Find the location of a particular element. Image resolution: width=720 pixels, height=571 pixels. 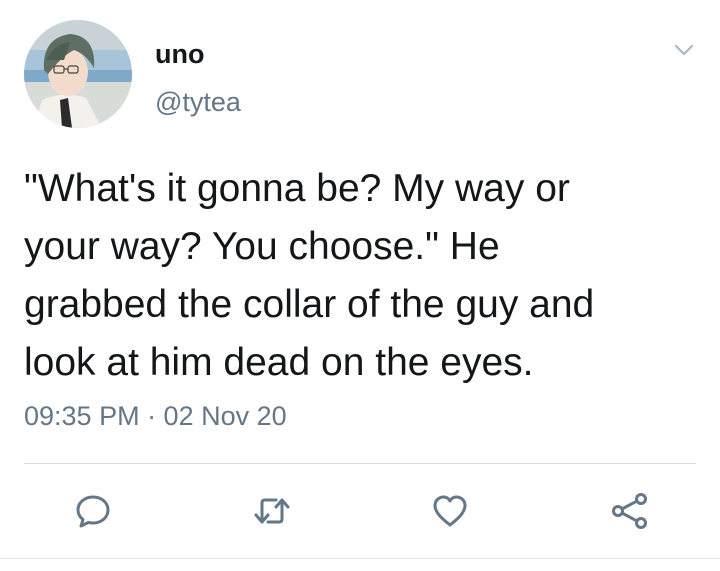

retweet-icon is located at coordinates (272, 511).